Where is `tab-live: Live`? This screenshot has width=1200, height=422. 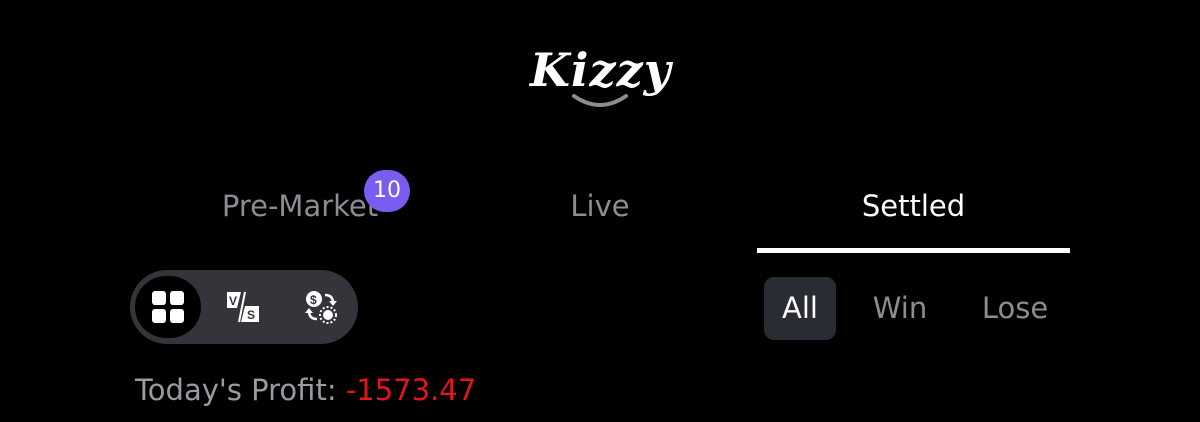
tab-live: Live is located at coordinates (600, 206).